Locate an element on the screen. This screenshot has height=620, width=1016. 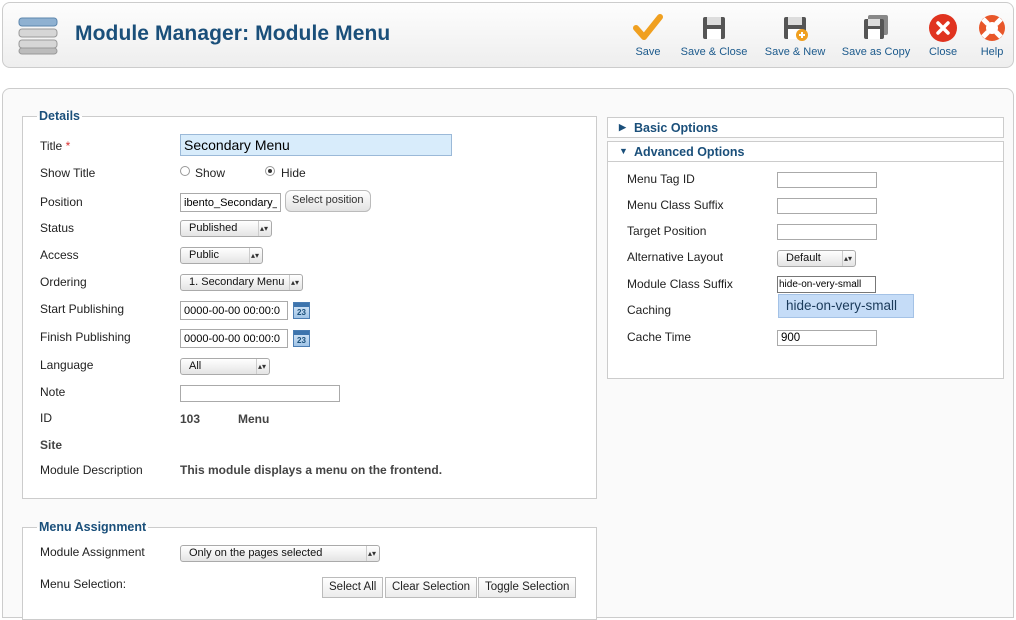
help-button: Help is located at coordinates (992, 35).